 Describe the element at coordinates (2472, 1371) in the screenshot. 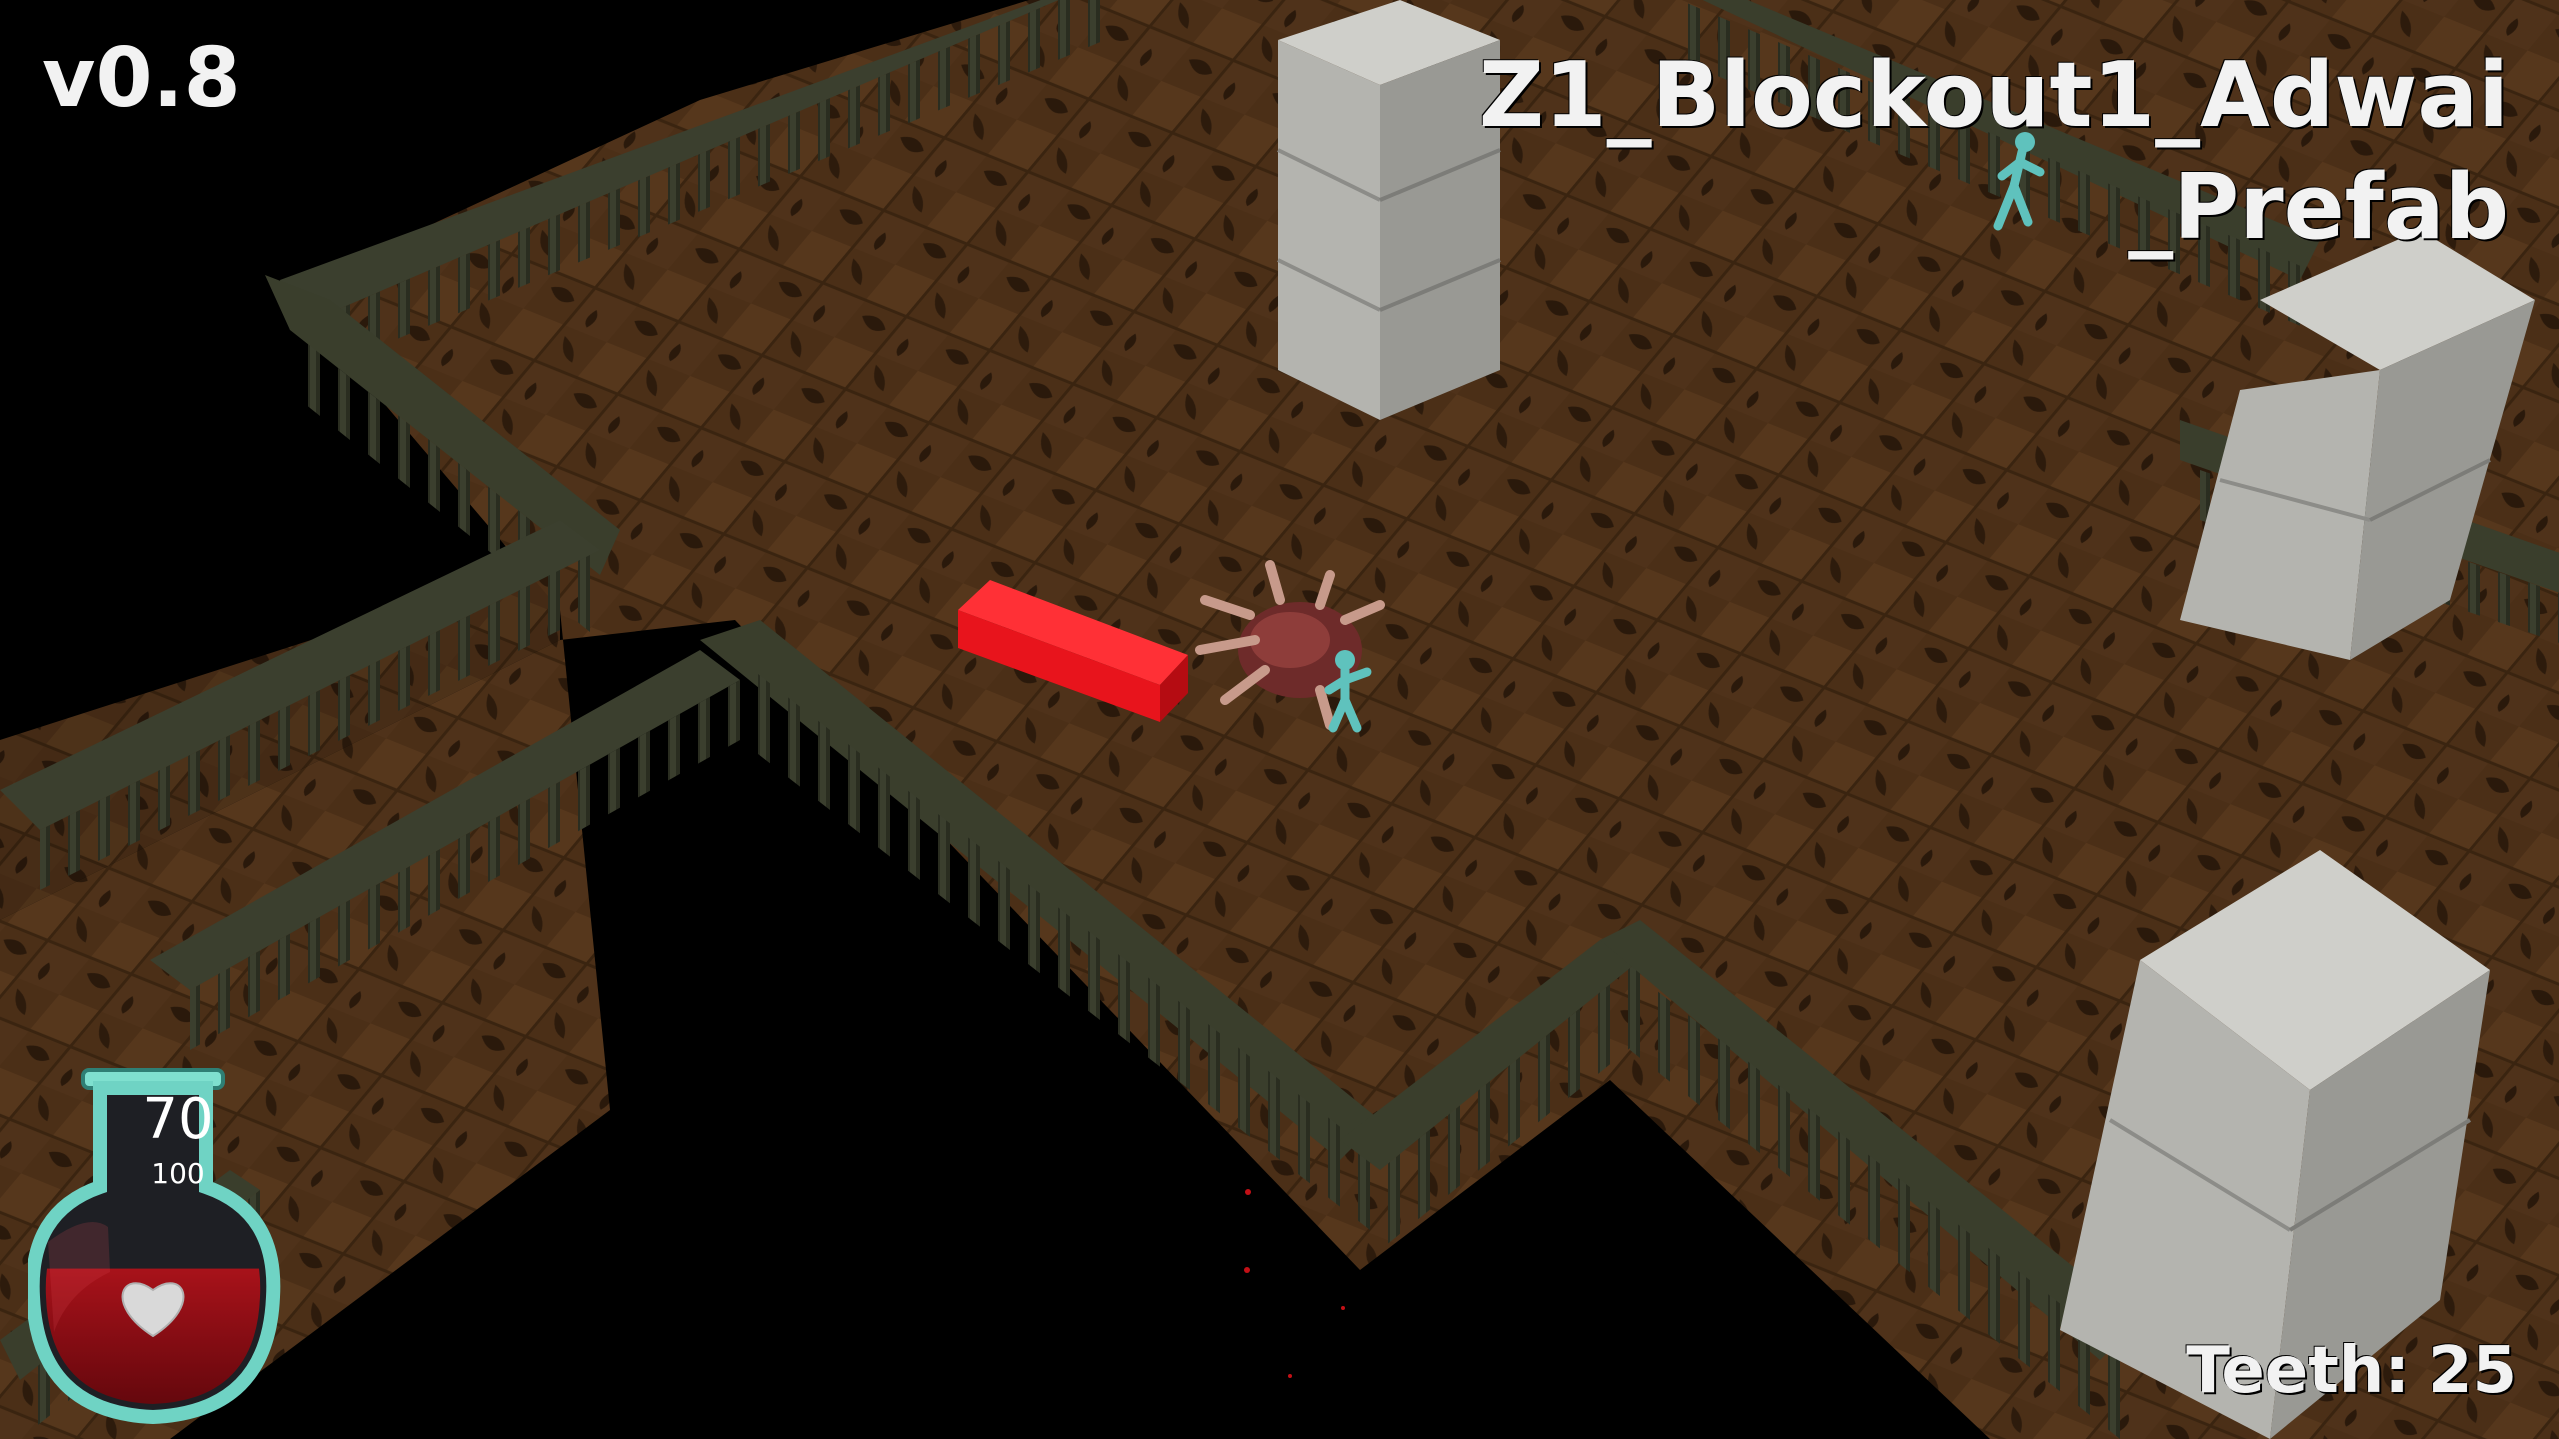

I see `teeth-value: 25` at that location.